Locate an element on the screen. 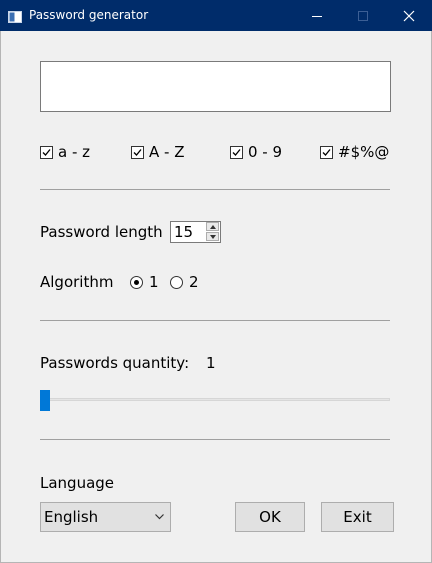  language-label: Language is located at coordinates (77, 483).